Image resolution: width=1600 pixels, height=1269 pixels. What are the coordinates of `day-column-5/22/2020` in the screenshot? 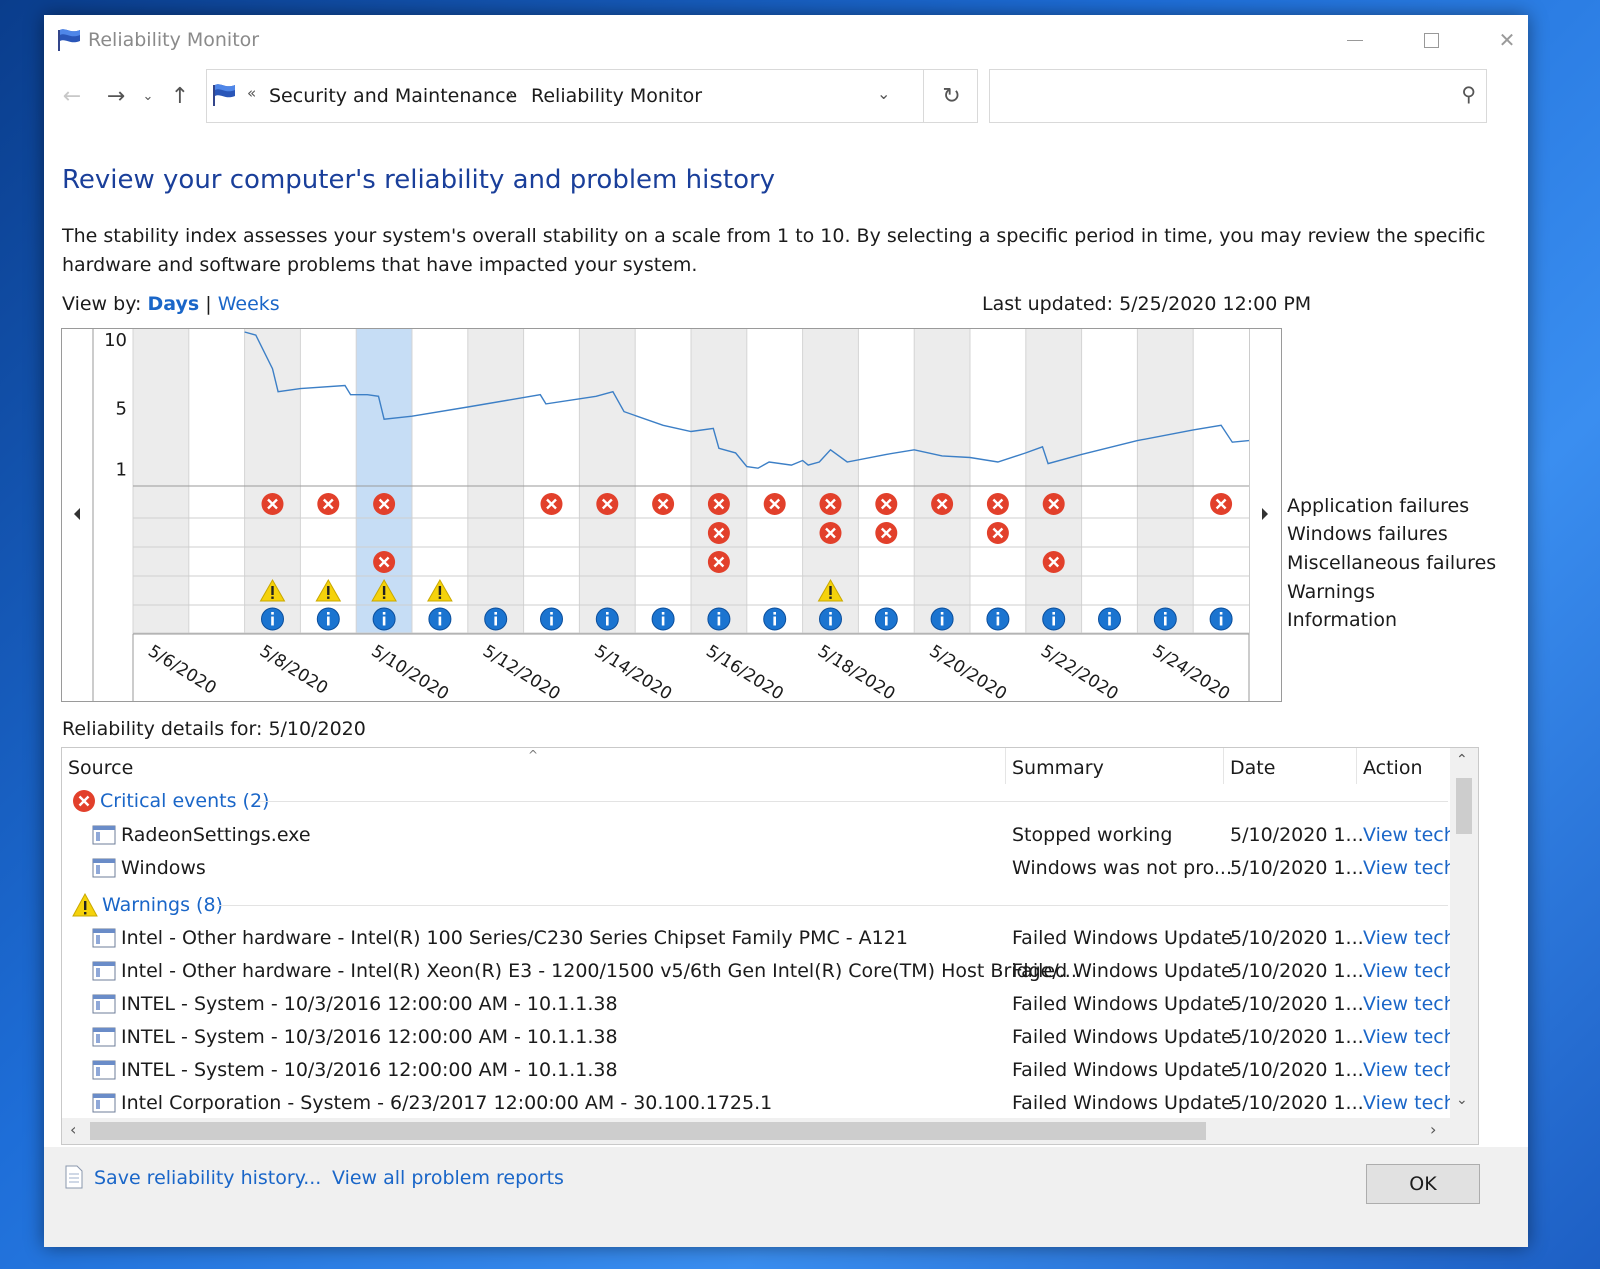 It's located at (1053, 481).